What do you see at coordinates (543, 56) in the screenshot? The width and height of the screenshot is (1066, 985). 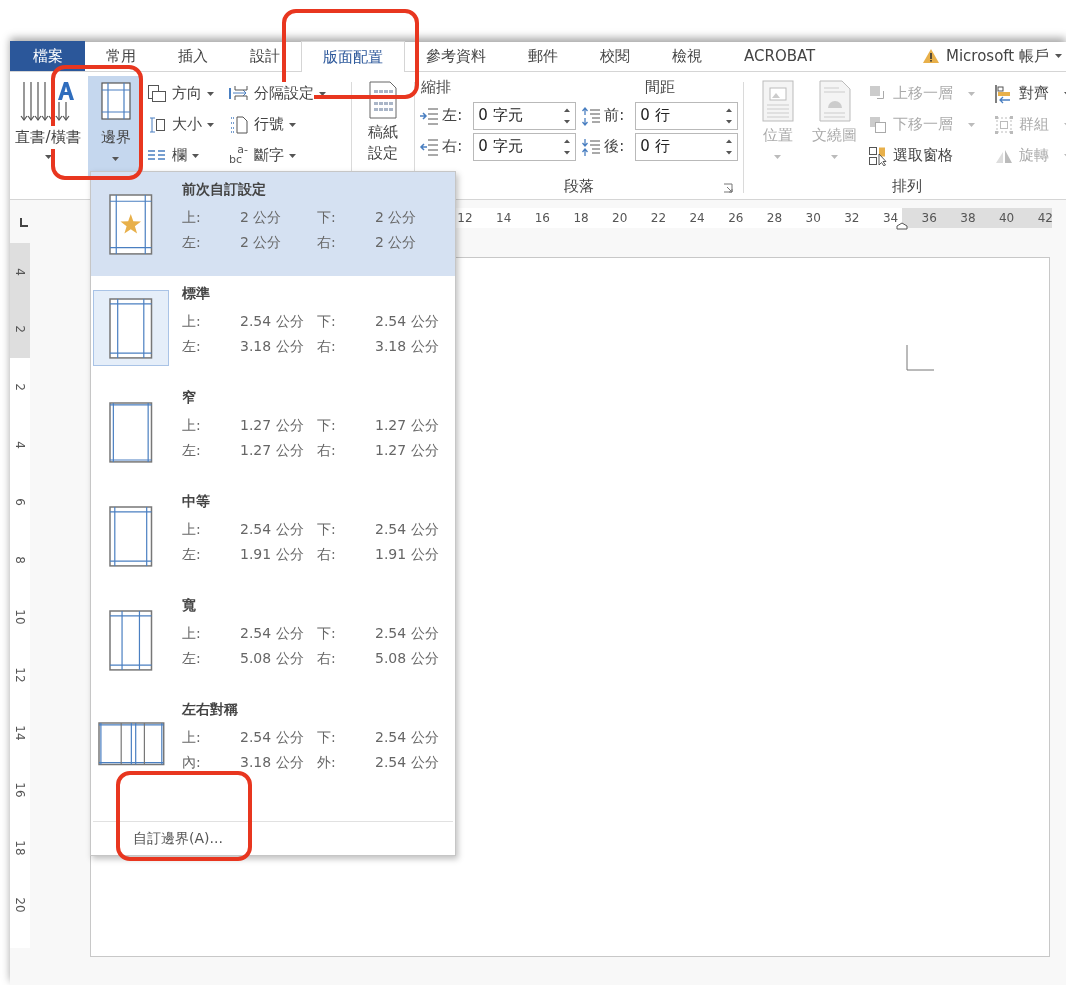 I see `ribbon-tab: 郵件` at bounding box center [543, 56].